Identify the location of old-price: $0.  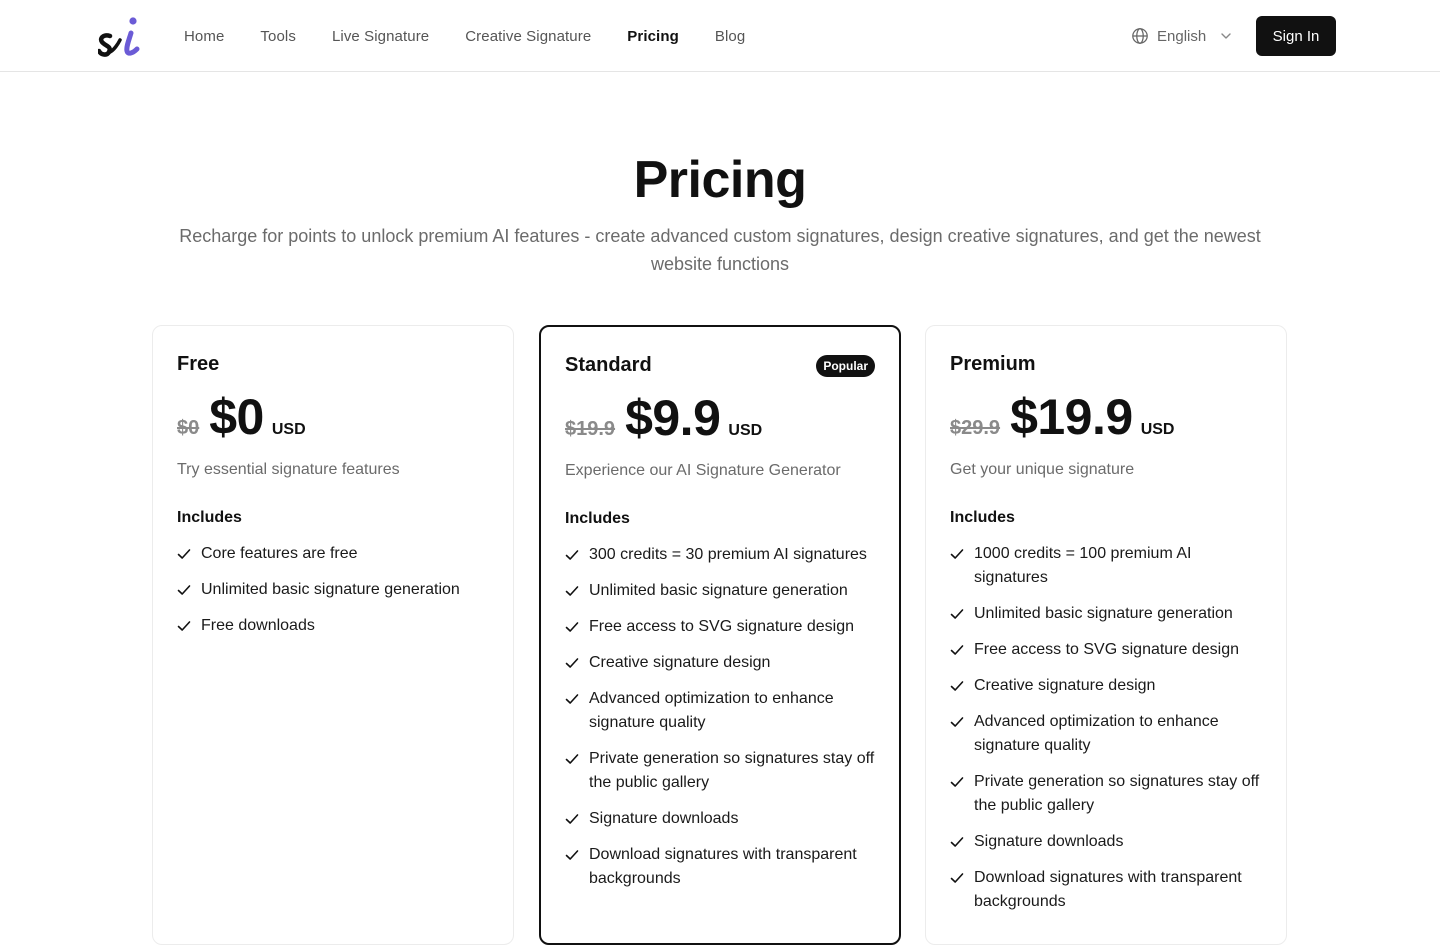
(188, 428).